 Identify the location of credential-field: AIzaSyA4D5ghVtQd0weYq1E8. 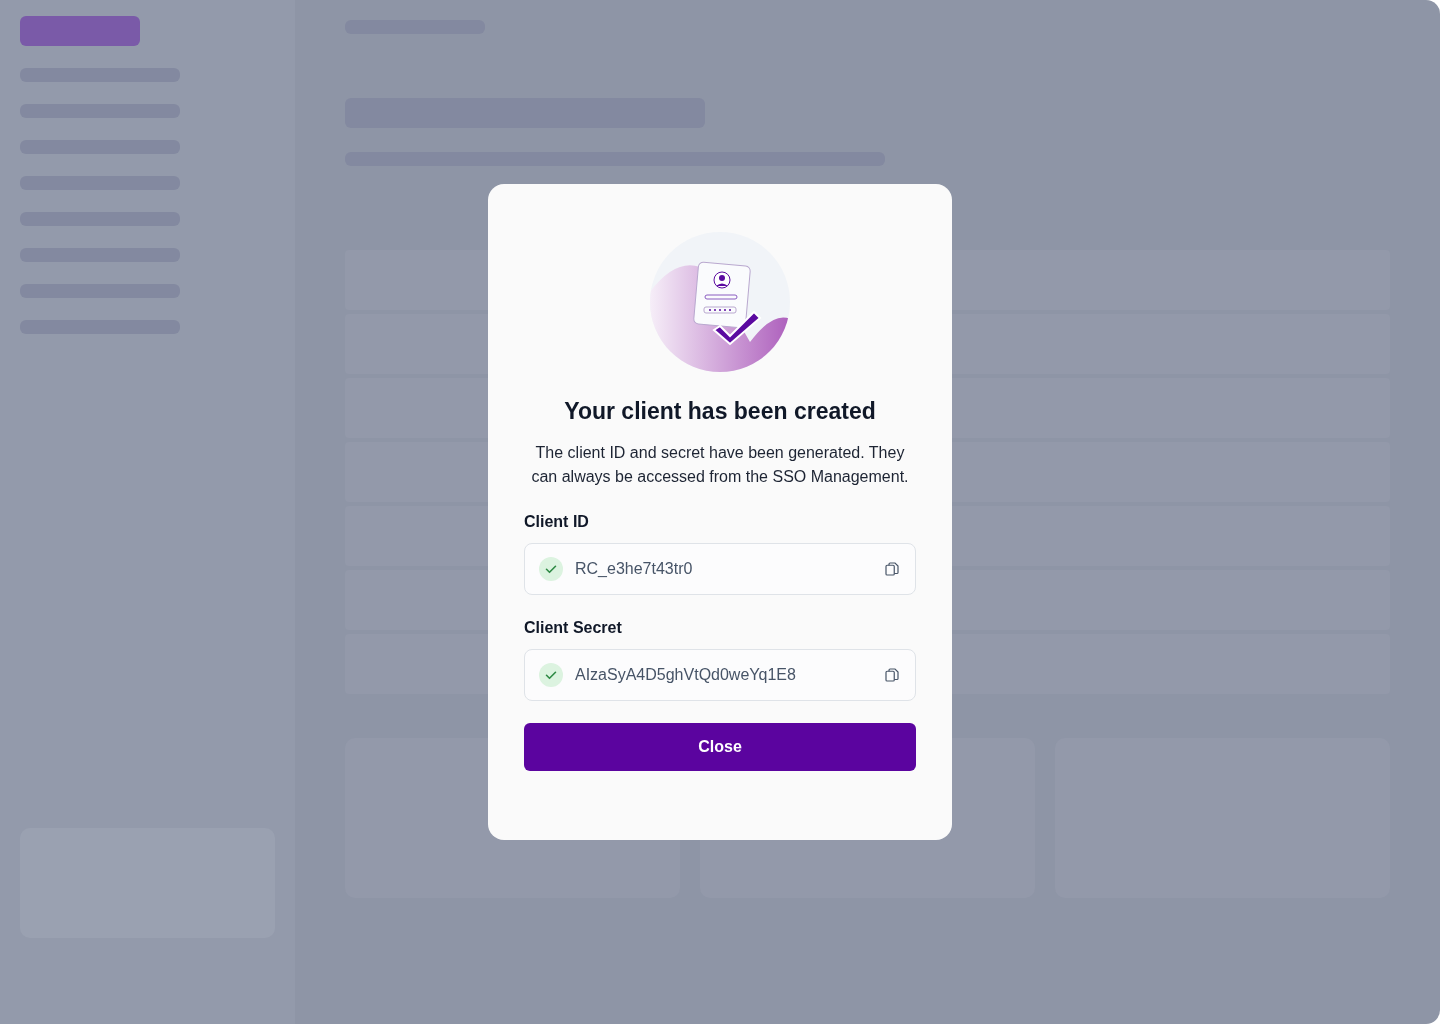
(720, 675).